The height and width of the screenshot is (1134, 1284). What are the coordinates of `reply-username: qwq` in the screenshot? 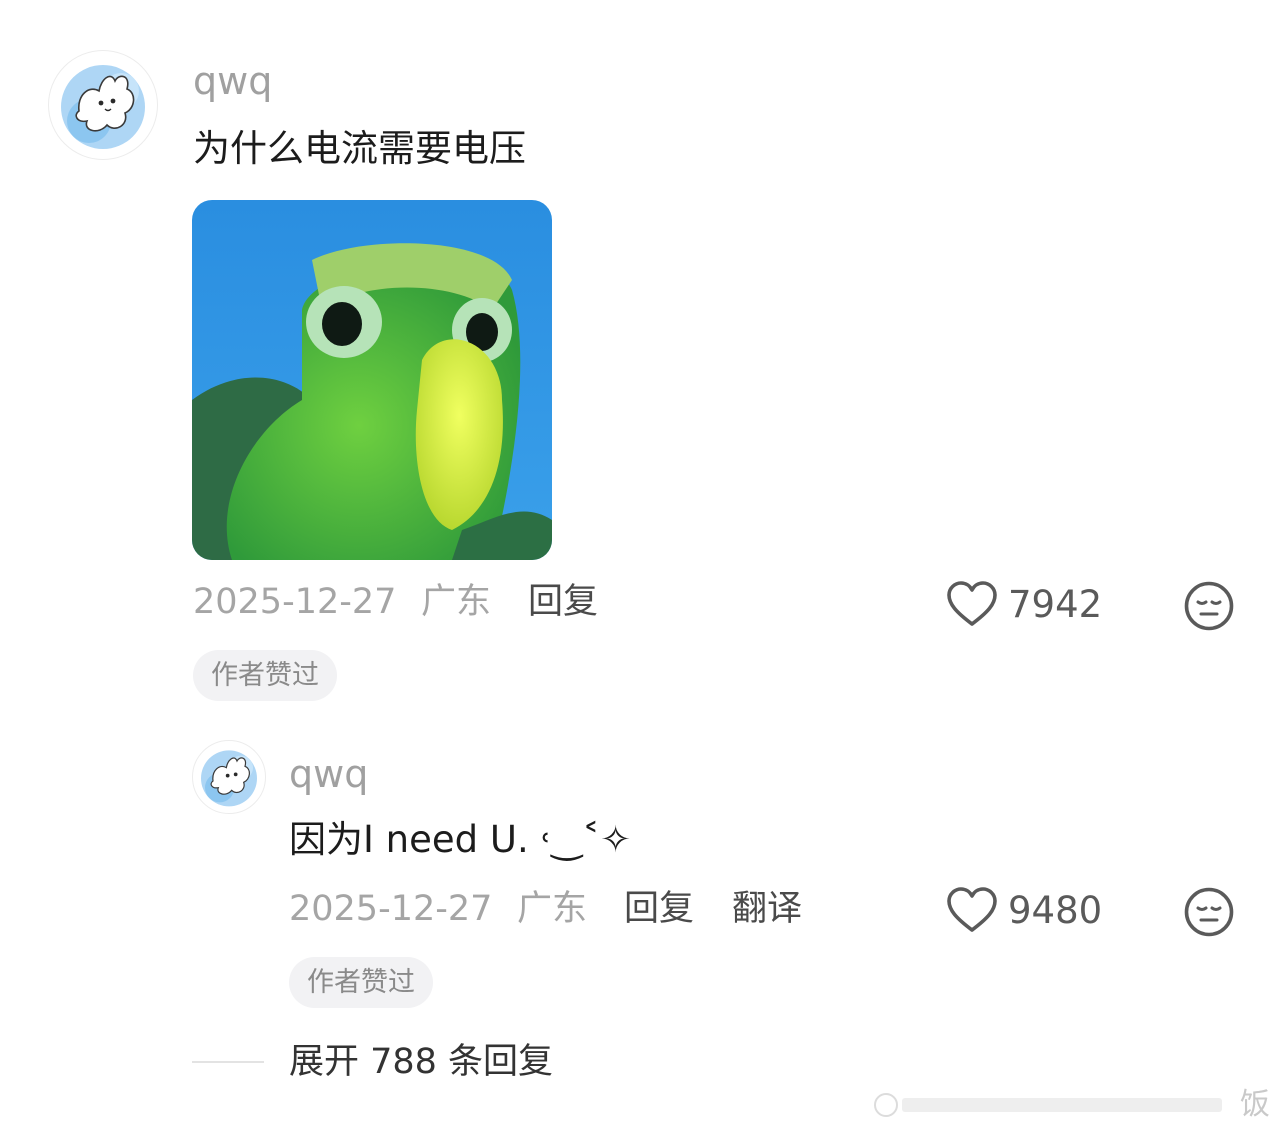 It's located at (328, 774).